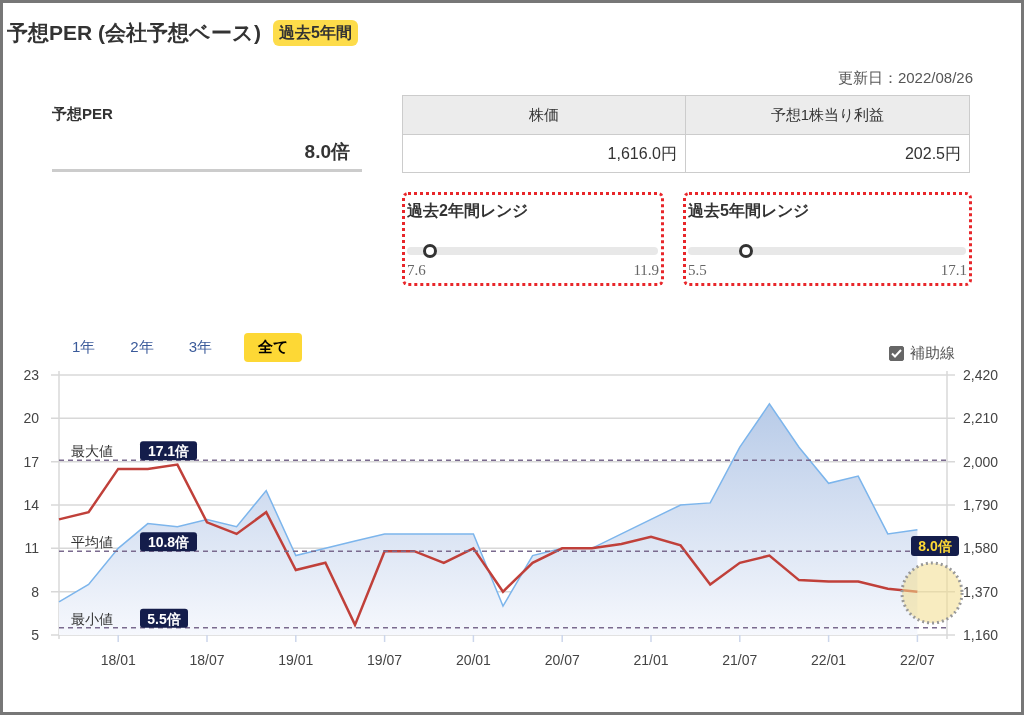  What do you see at coordinates (740, 659) in the screenshot?
I see `axis-tick-label: 21/07` at bounding box center [740, 659].